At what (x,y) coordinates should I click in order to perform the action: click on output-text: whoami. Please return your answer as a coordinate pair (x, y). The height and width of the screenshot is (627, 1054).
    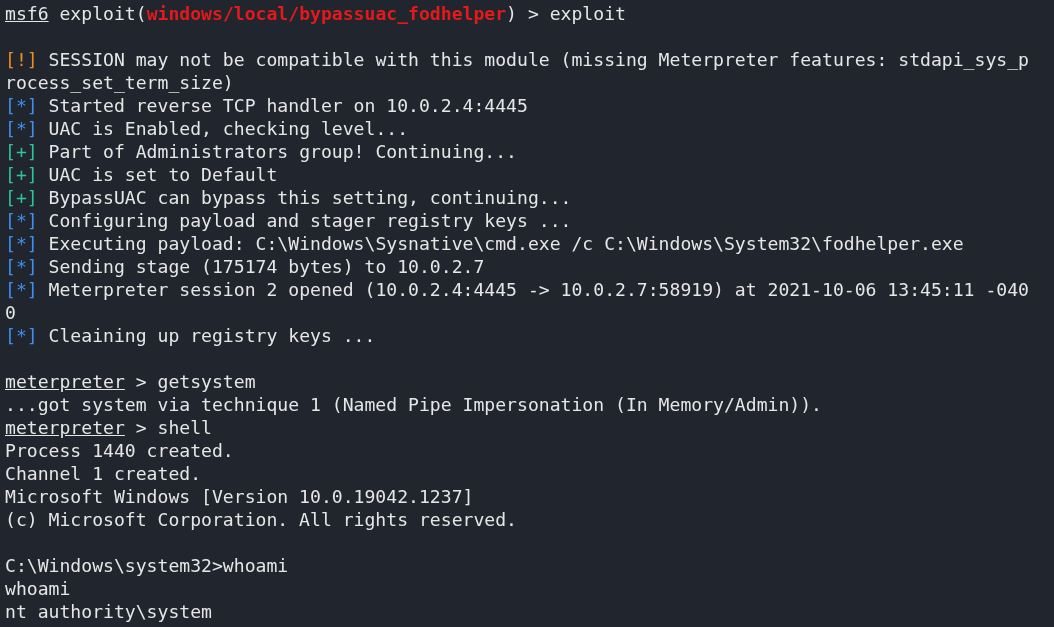
    Looking at the image, I should click on (38, 588).